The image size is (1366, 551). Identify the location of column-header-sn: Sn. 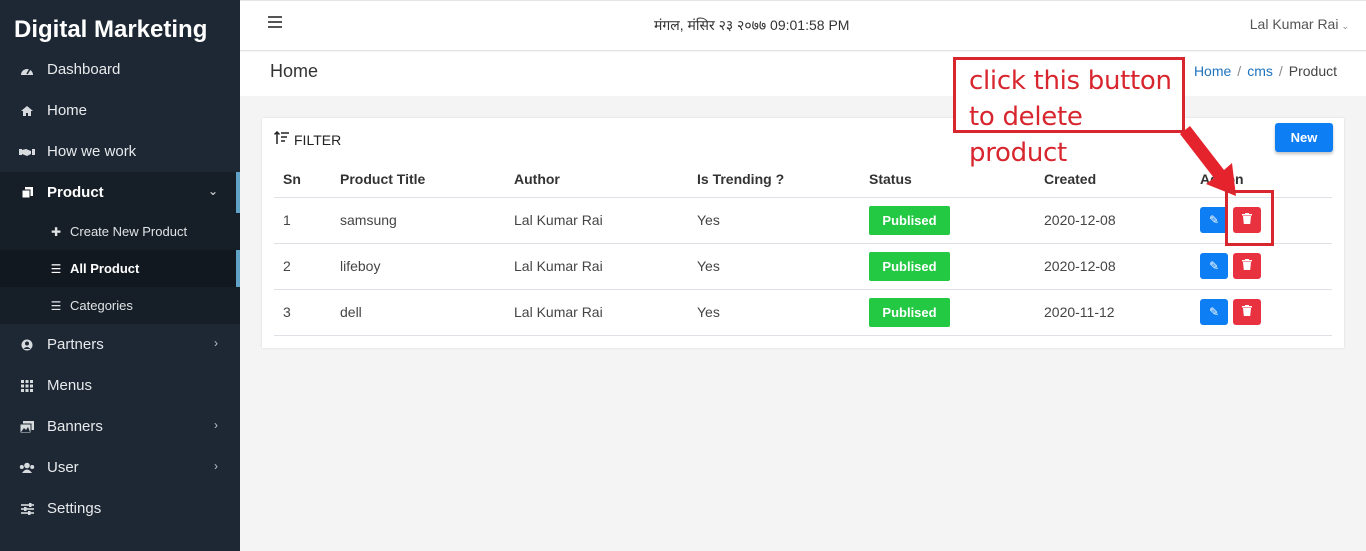
(302, 179).